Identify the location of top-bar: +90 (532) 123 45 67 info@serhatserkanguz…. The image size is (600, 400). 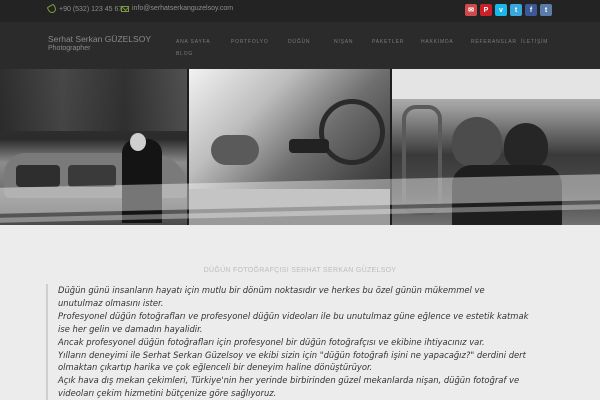
(300, 11).